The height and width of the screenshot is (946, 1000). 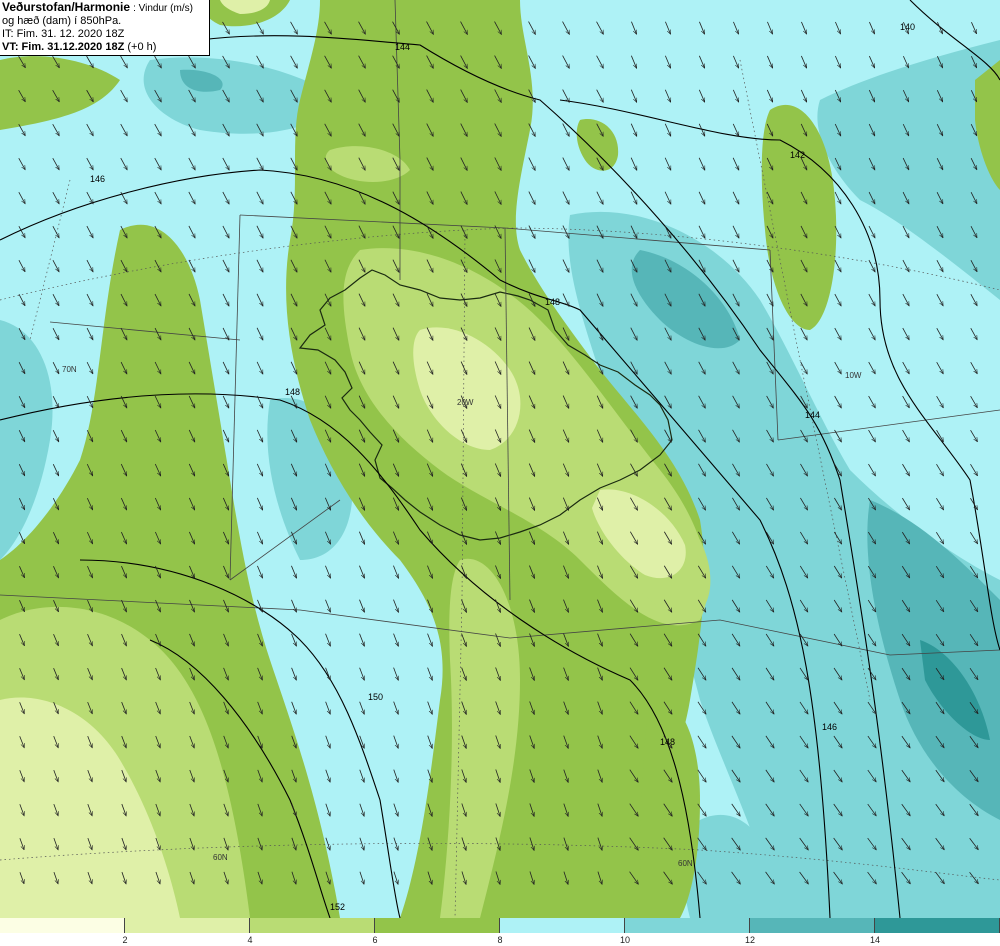 I want to click on contour-label-148c: 148, so click(x=667, y=742).